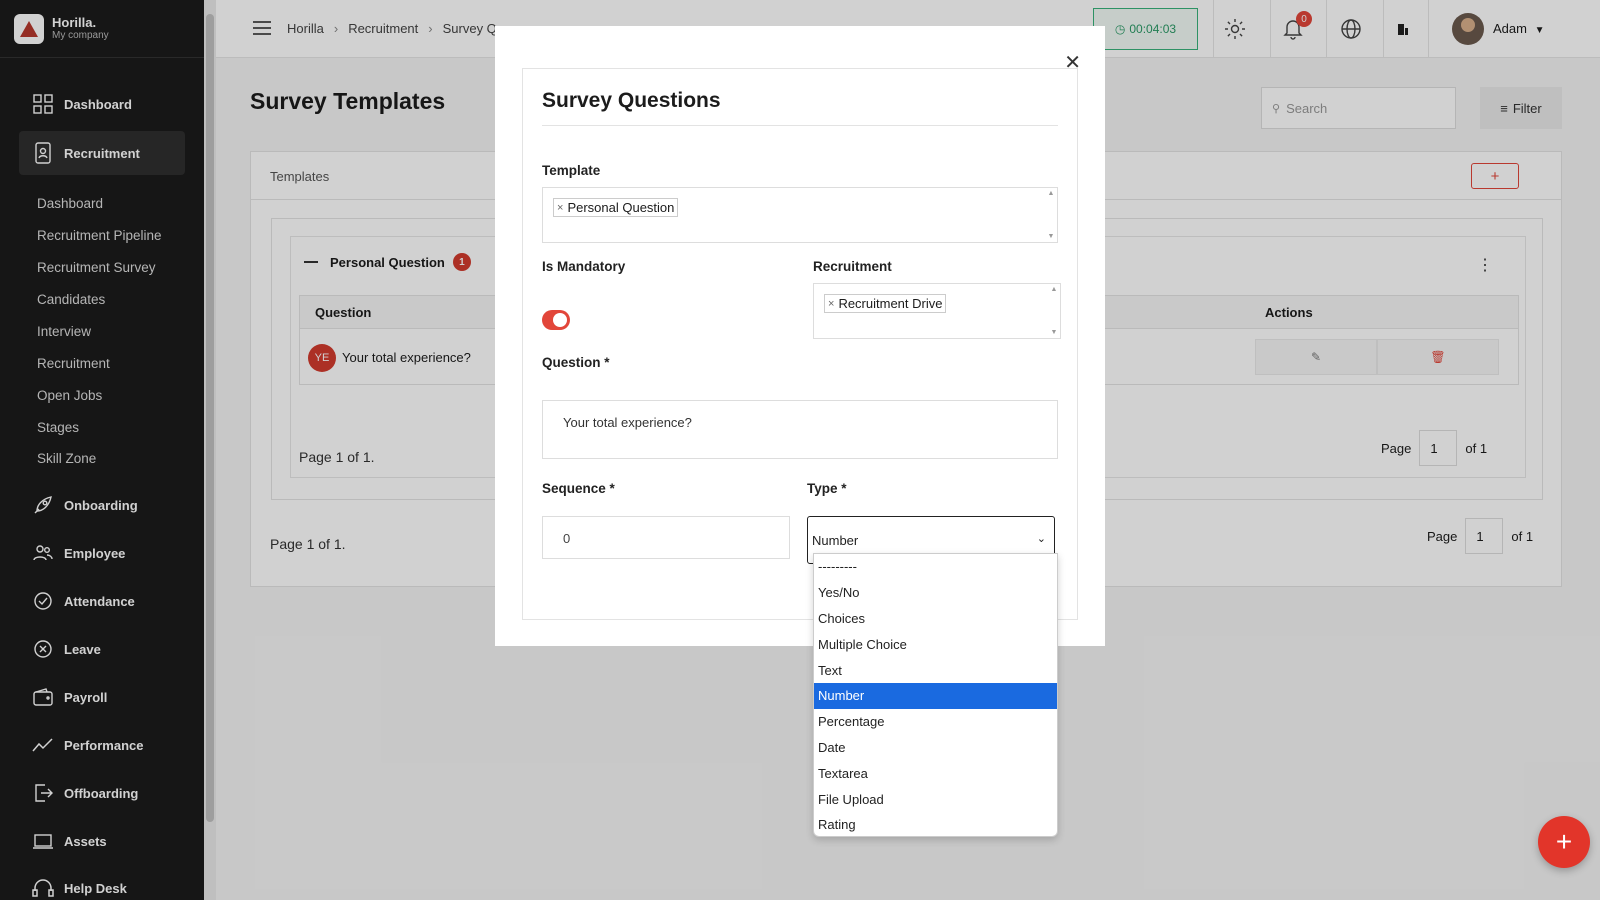 The width and height of the screenshot is (1600, 900). I want to click on type-selected-value: Number, so click(835, 540).